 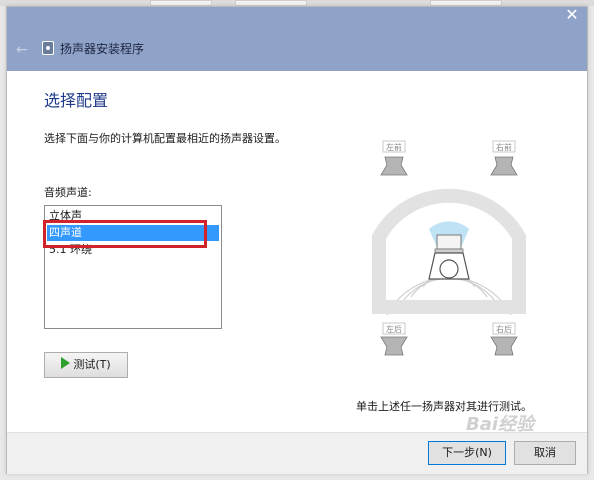 I want to click on front-right-speaker-icon, so click(x=504, y=166).